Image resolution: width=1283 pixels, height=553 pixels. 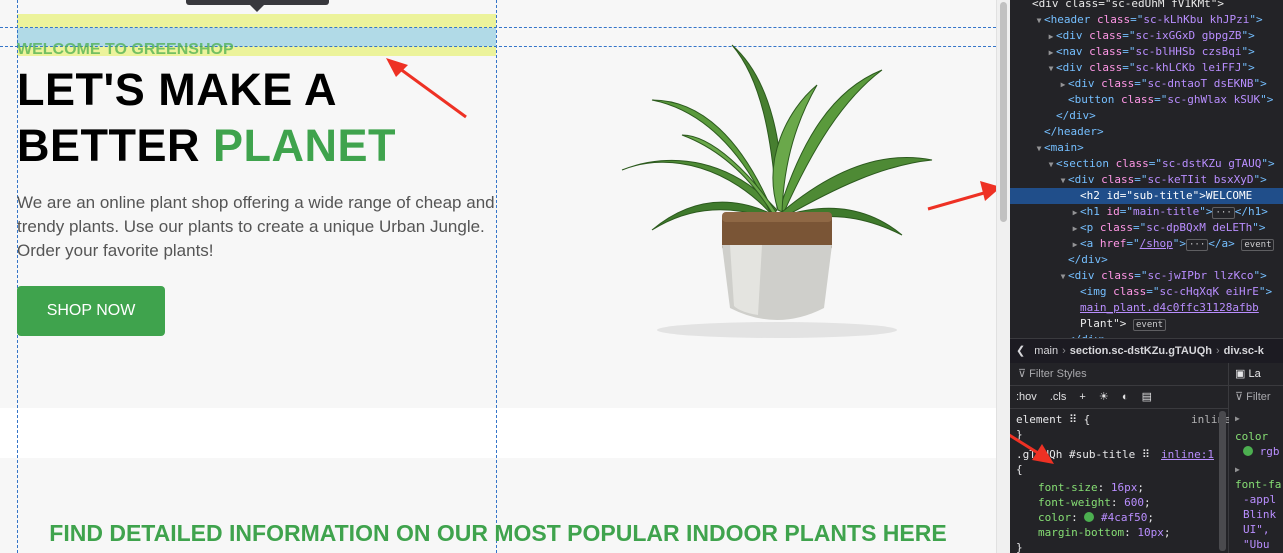 What do you see at coordinates (1094, 502) in the screenshot?
I see `declaration-font-weight: font-weight: 600;` at bounding box center [1094, 502].